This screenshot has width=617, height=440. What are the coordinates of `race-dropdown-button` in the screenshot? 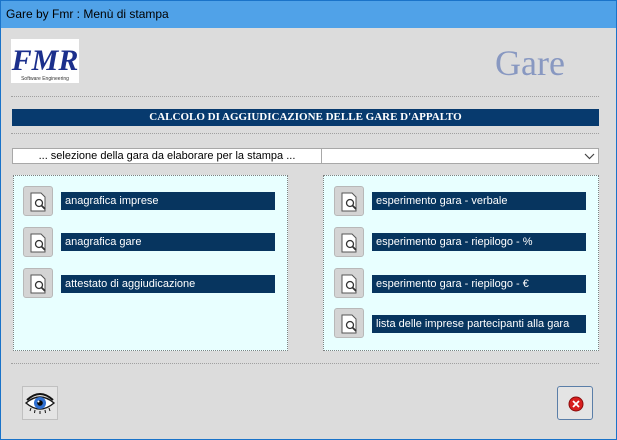 It's located at (589, 156).